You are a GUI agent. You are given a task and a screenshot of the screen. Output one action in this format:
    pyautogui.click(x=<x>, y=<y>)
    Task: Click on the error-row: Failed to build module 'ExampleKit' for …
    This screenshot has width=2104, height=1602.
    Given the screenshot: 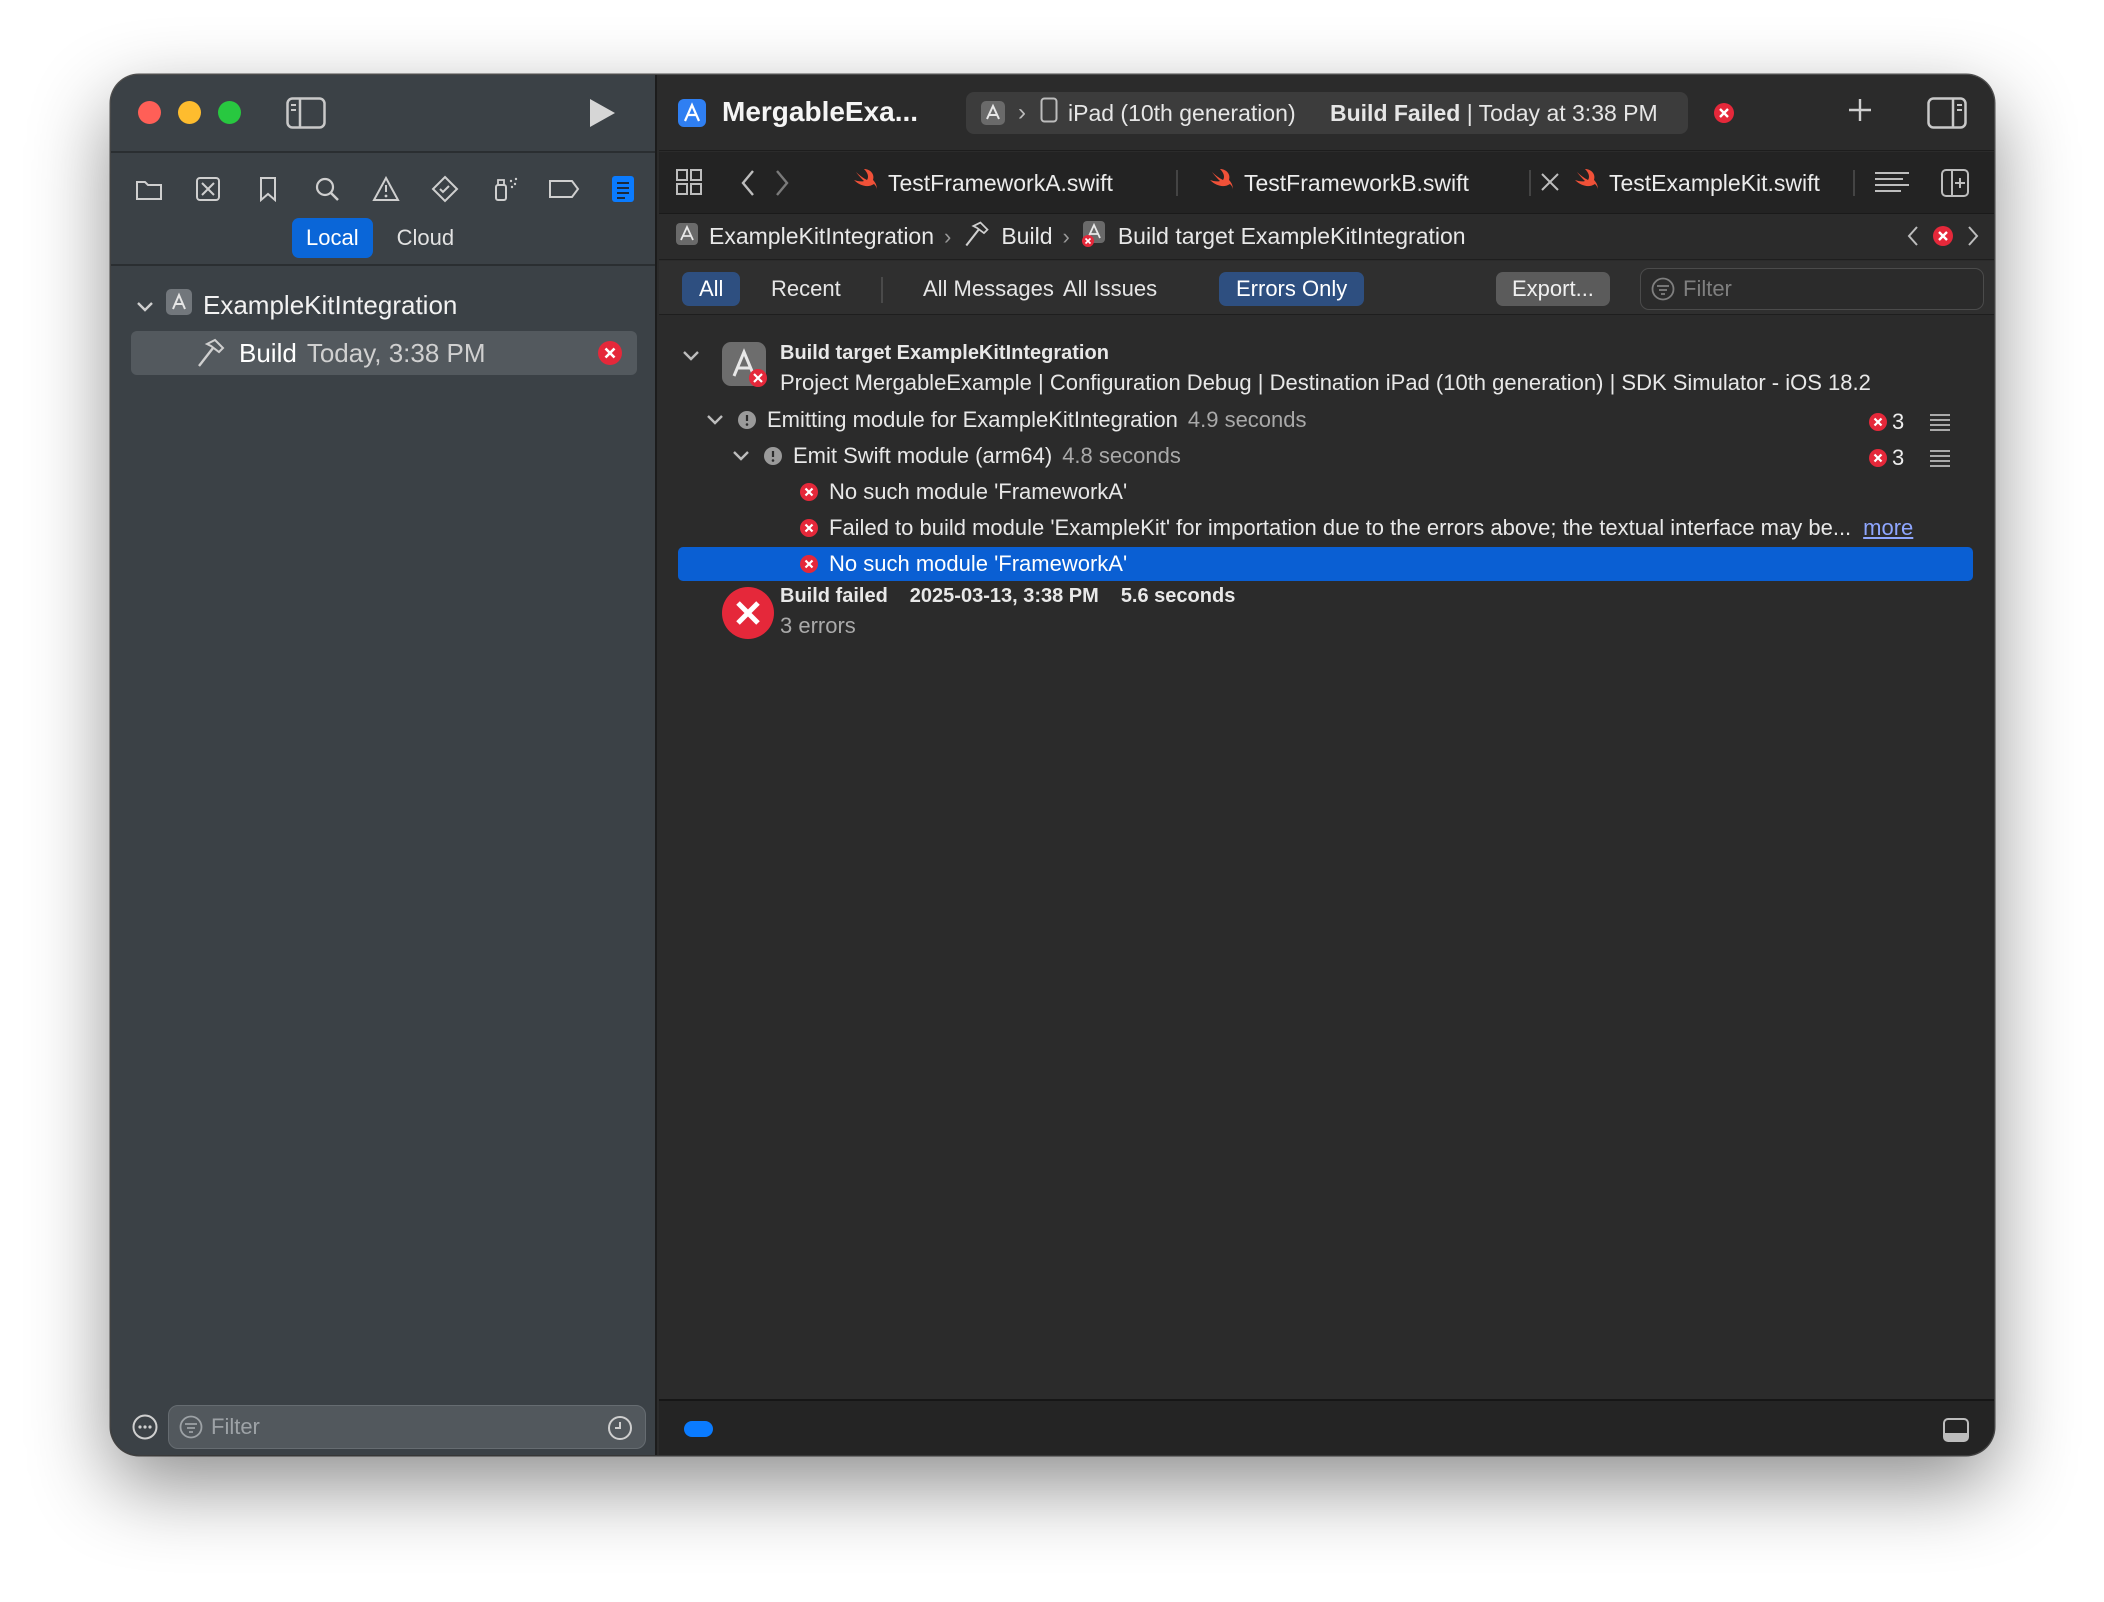 What is the action you would take?
    pyautogui.click(x=1326, y=528)
    